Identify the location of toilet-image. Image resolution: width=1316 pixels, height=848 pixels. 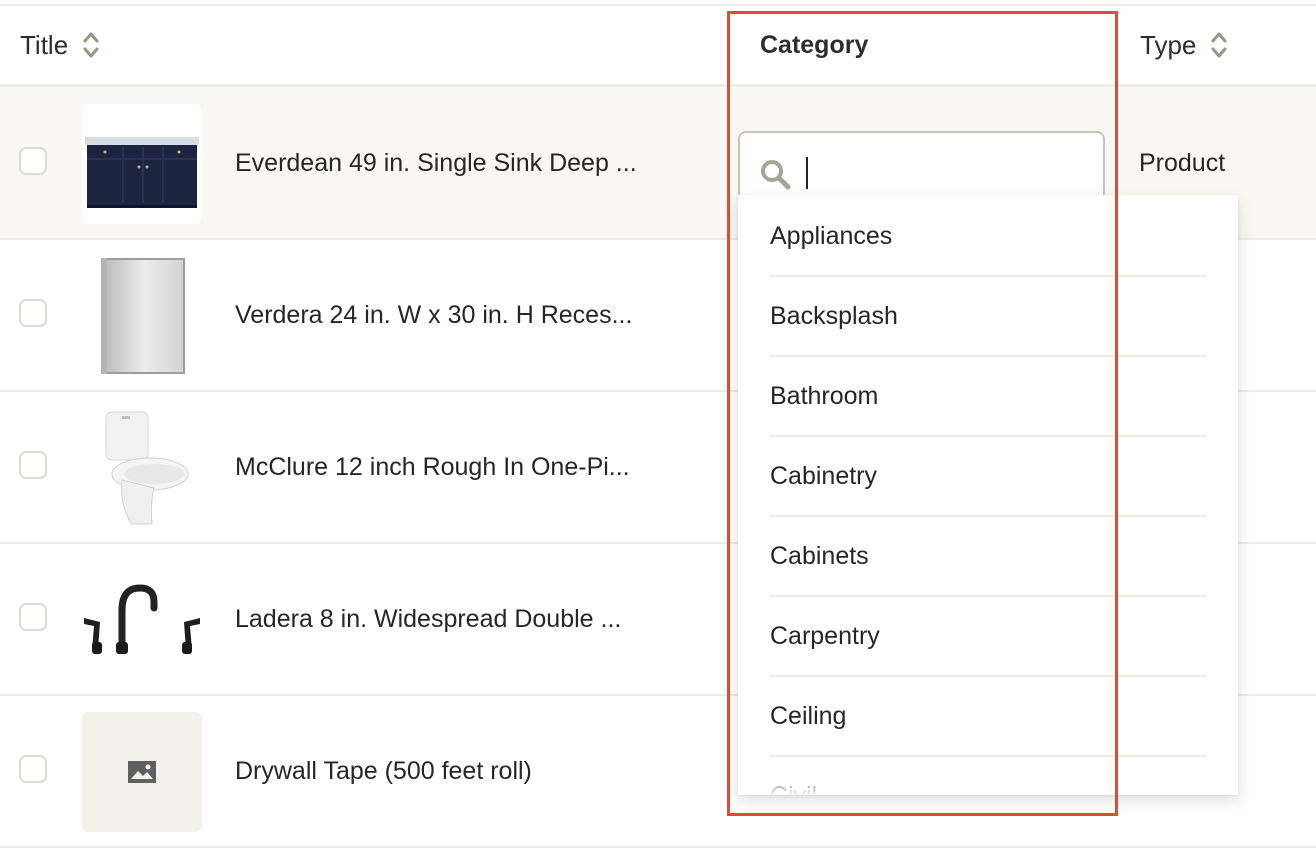
(142, 468).